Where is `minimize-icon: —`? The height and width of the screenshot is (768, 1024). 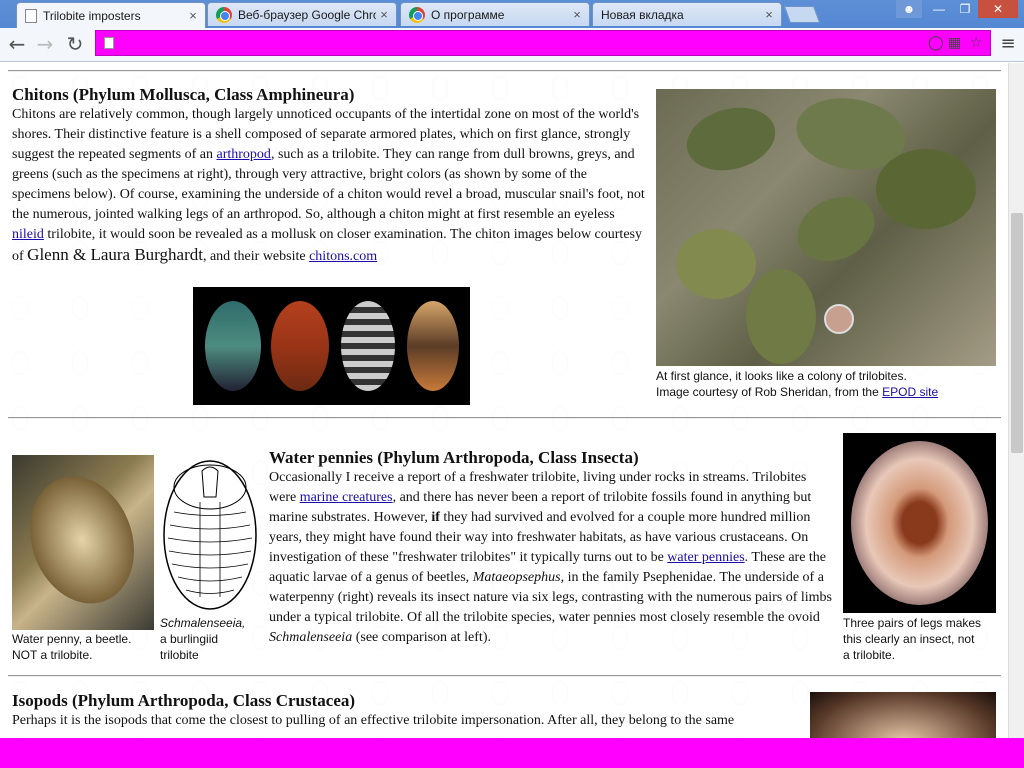
minimize-icon: — is located at coordinates (939, 9).